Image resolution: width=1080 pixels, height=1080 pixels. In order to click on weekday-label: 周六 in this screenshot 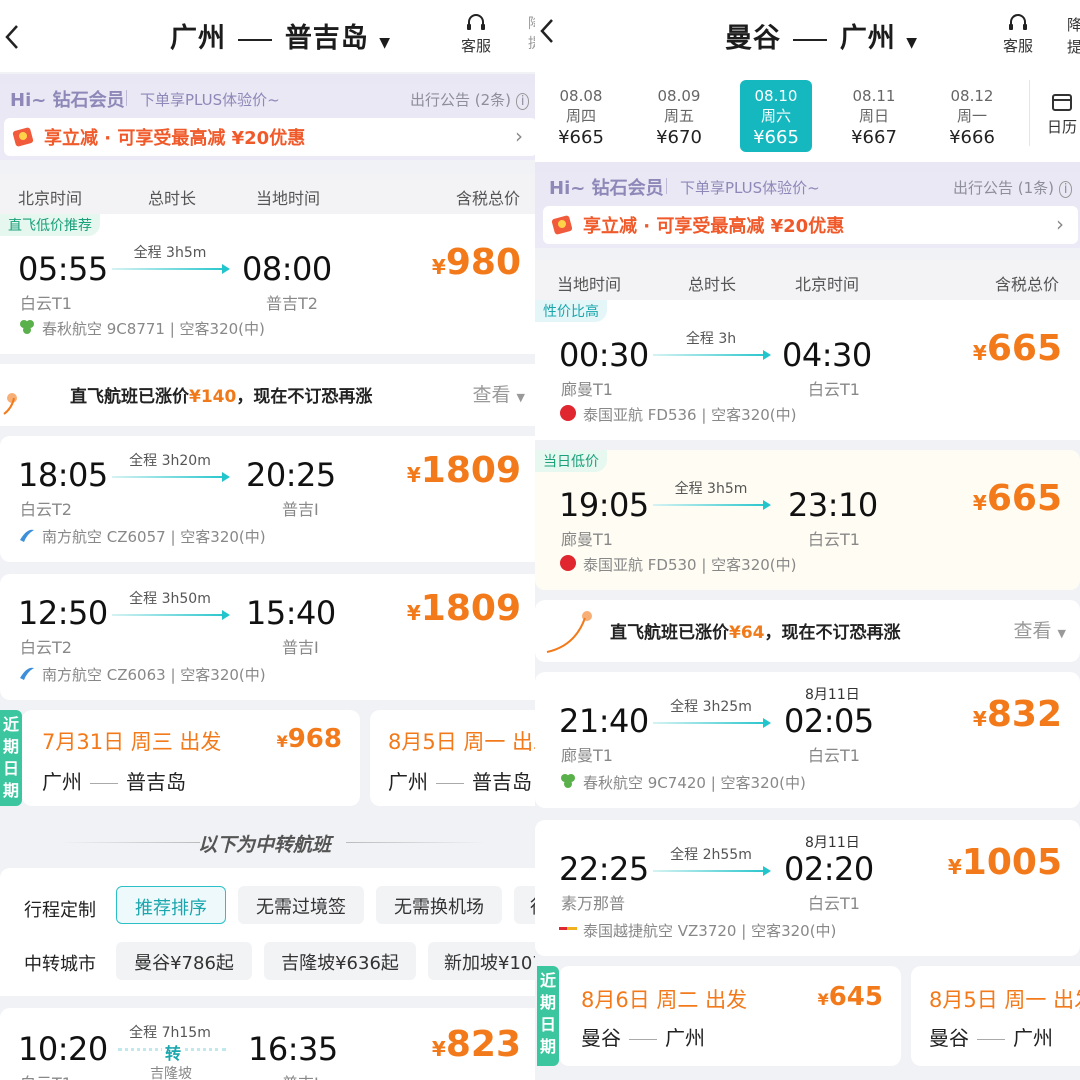, I will do `click(775, 116)`.